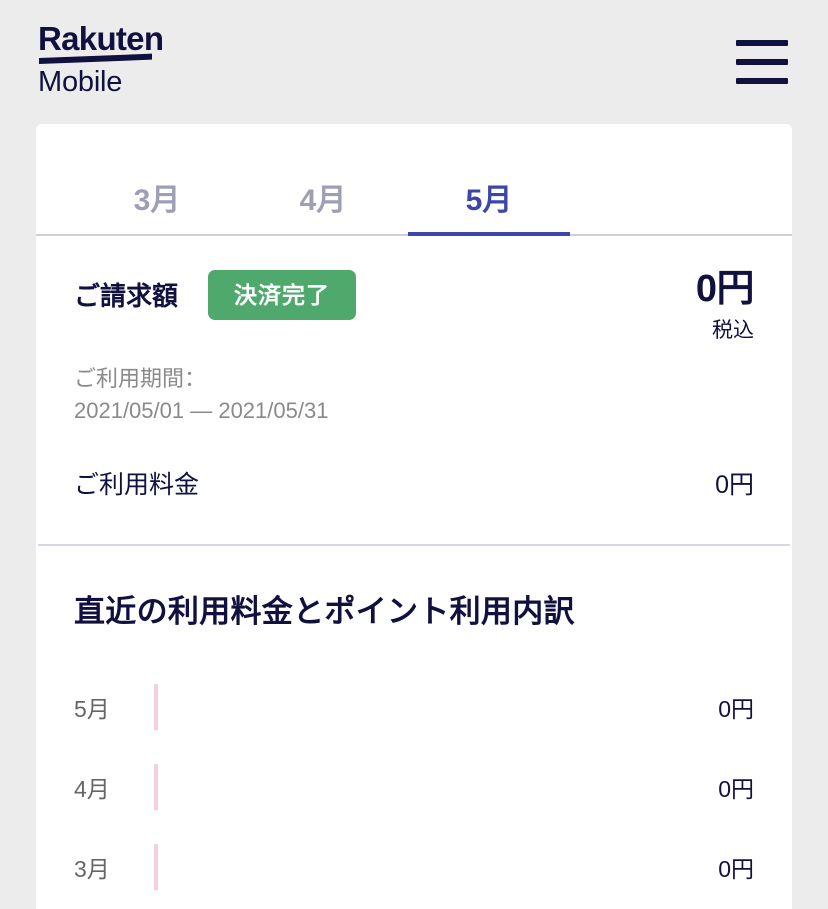  I want to click on breakdown-row-month: 5月, so click(92, 708).